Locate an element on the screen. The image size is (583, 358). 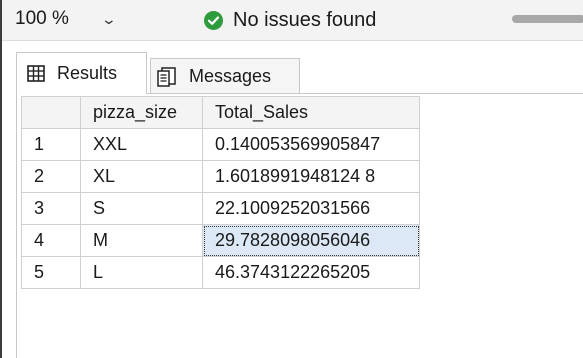
table-row: 4 M 29.7828098056046 is located at coordinates (220, 240).